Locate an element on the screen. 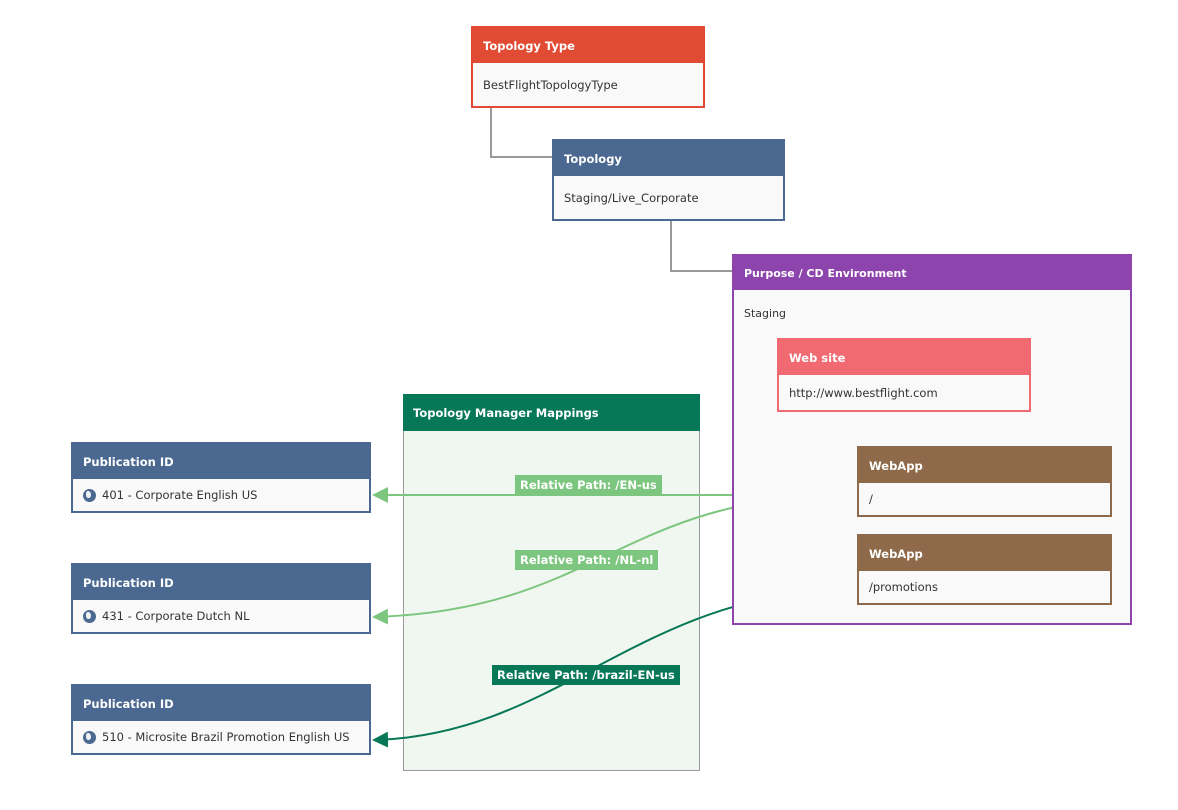  webapp-path: / is located at coordinates (871, 499).